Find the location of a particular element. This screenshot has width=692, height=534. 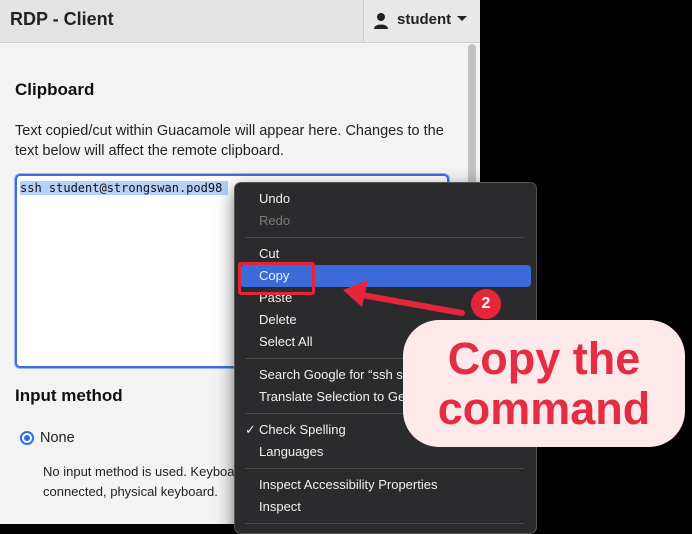

callout-bubble: Copy the command is located at coordinates (544, 383).